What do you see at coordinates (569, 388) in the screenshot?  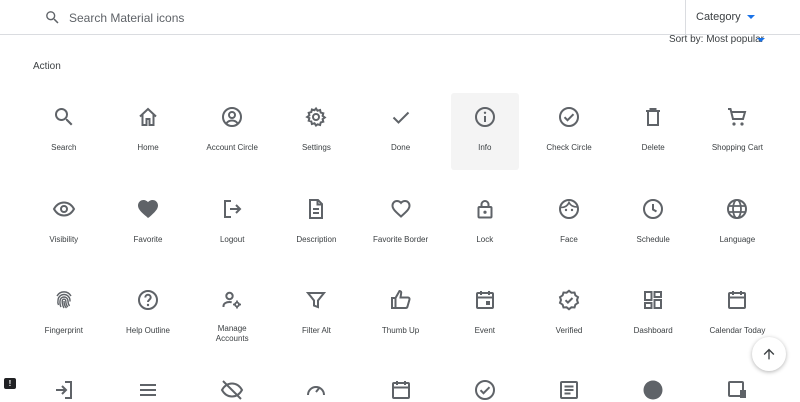 I see `article-icon` at bounding box center [569, 388].